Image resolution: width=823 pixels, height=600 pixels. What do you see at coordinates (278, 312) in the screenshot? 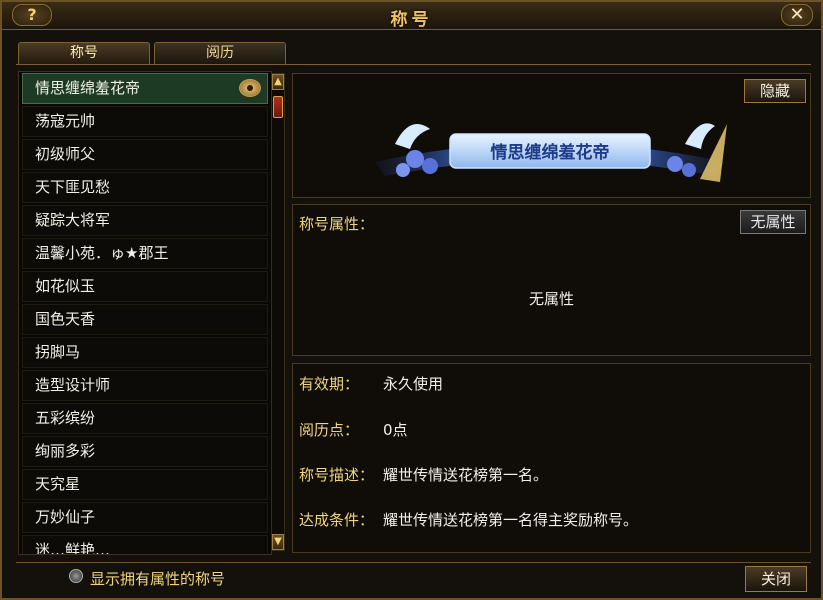
I see `list-scrollbar: ▲ ▼` at bounding box center [278, 312].